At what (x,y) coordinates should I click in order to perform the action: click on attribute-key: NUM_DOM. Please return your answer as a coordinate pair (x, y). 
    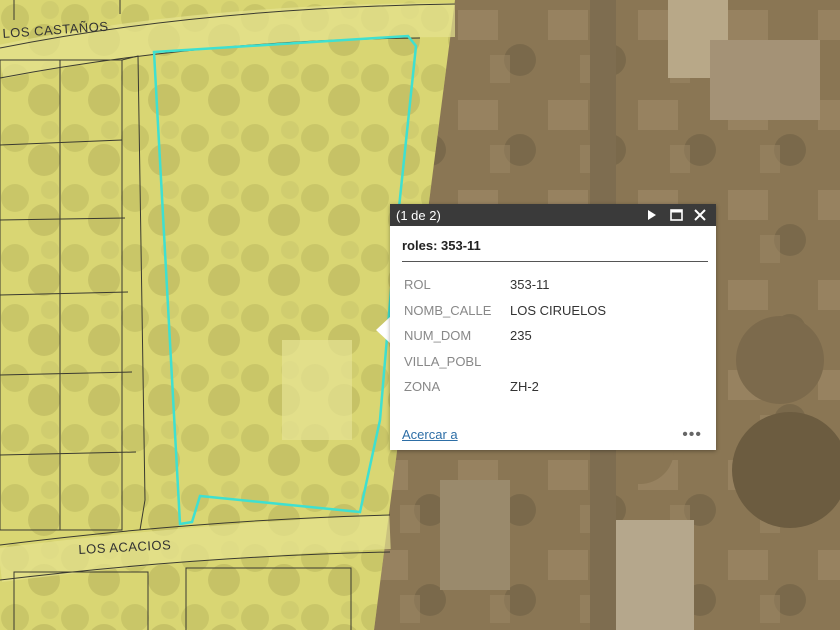
    Looking at the image, I should click on (438, 336).